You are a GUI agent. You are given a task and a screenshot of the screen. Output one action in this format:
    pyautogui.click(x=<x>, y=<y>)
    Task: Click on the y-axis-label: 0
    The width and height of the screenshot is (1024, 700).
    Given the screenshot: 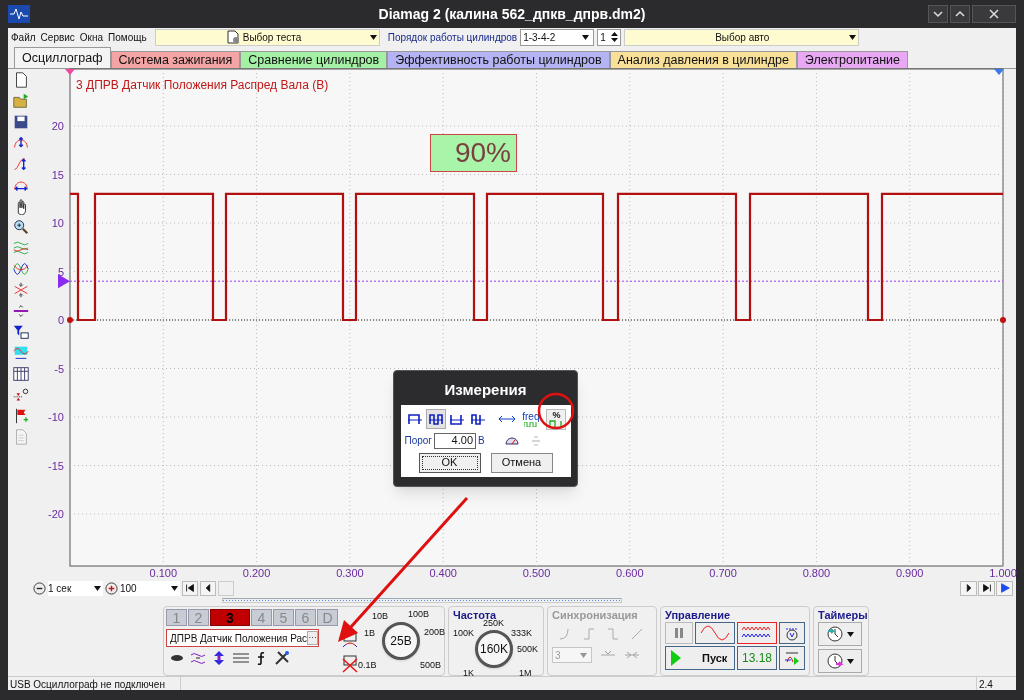 What is the action you would take?
    pyautogui.click(x=60, y=319)
    